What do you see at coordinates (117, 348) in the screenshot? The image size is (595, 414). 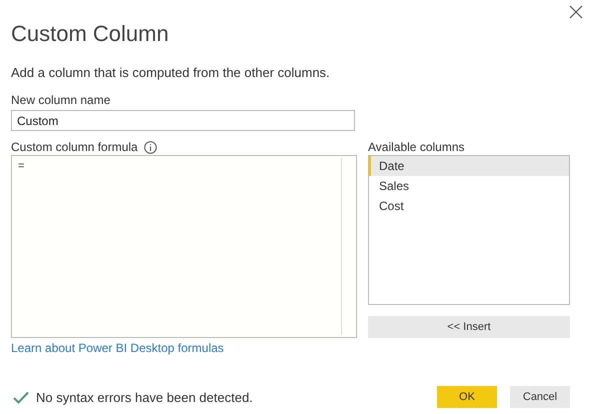 I see `help-link: Learn about Power BI Desktop formulas` at bounding box center [117, 348].